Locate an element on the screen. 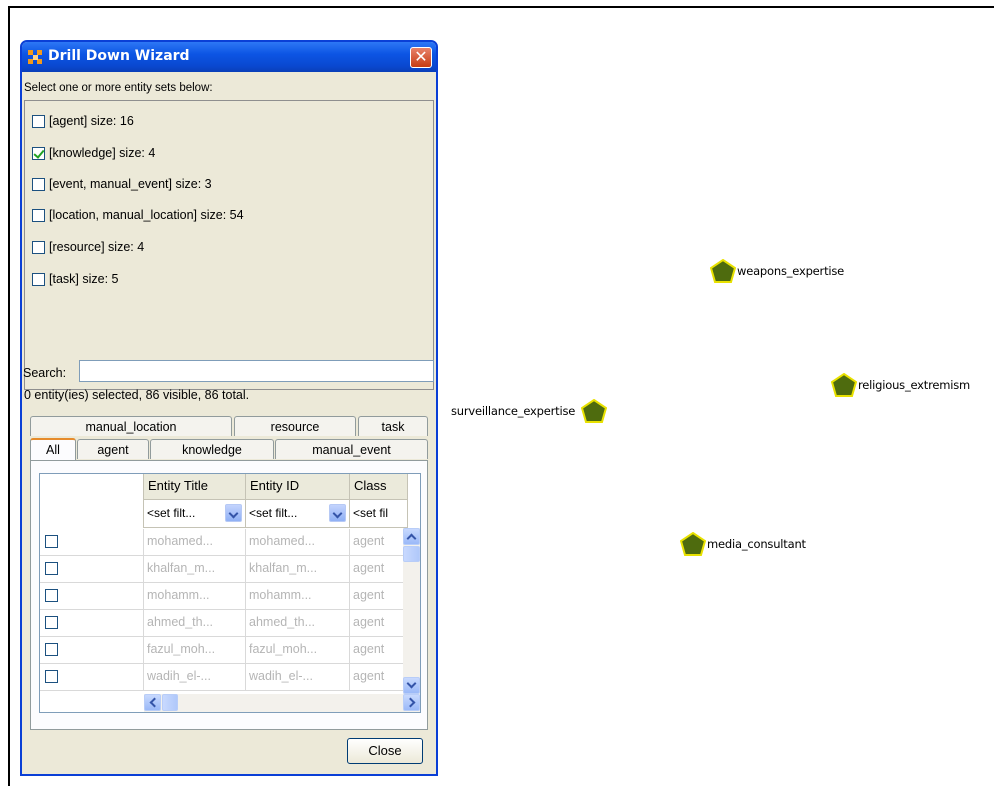 This screenshot has width=995, height=787. tab-resource: resource is located at coordinates (295, 426).